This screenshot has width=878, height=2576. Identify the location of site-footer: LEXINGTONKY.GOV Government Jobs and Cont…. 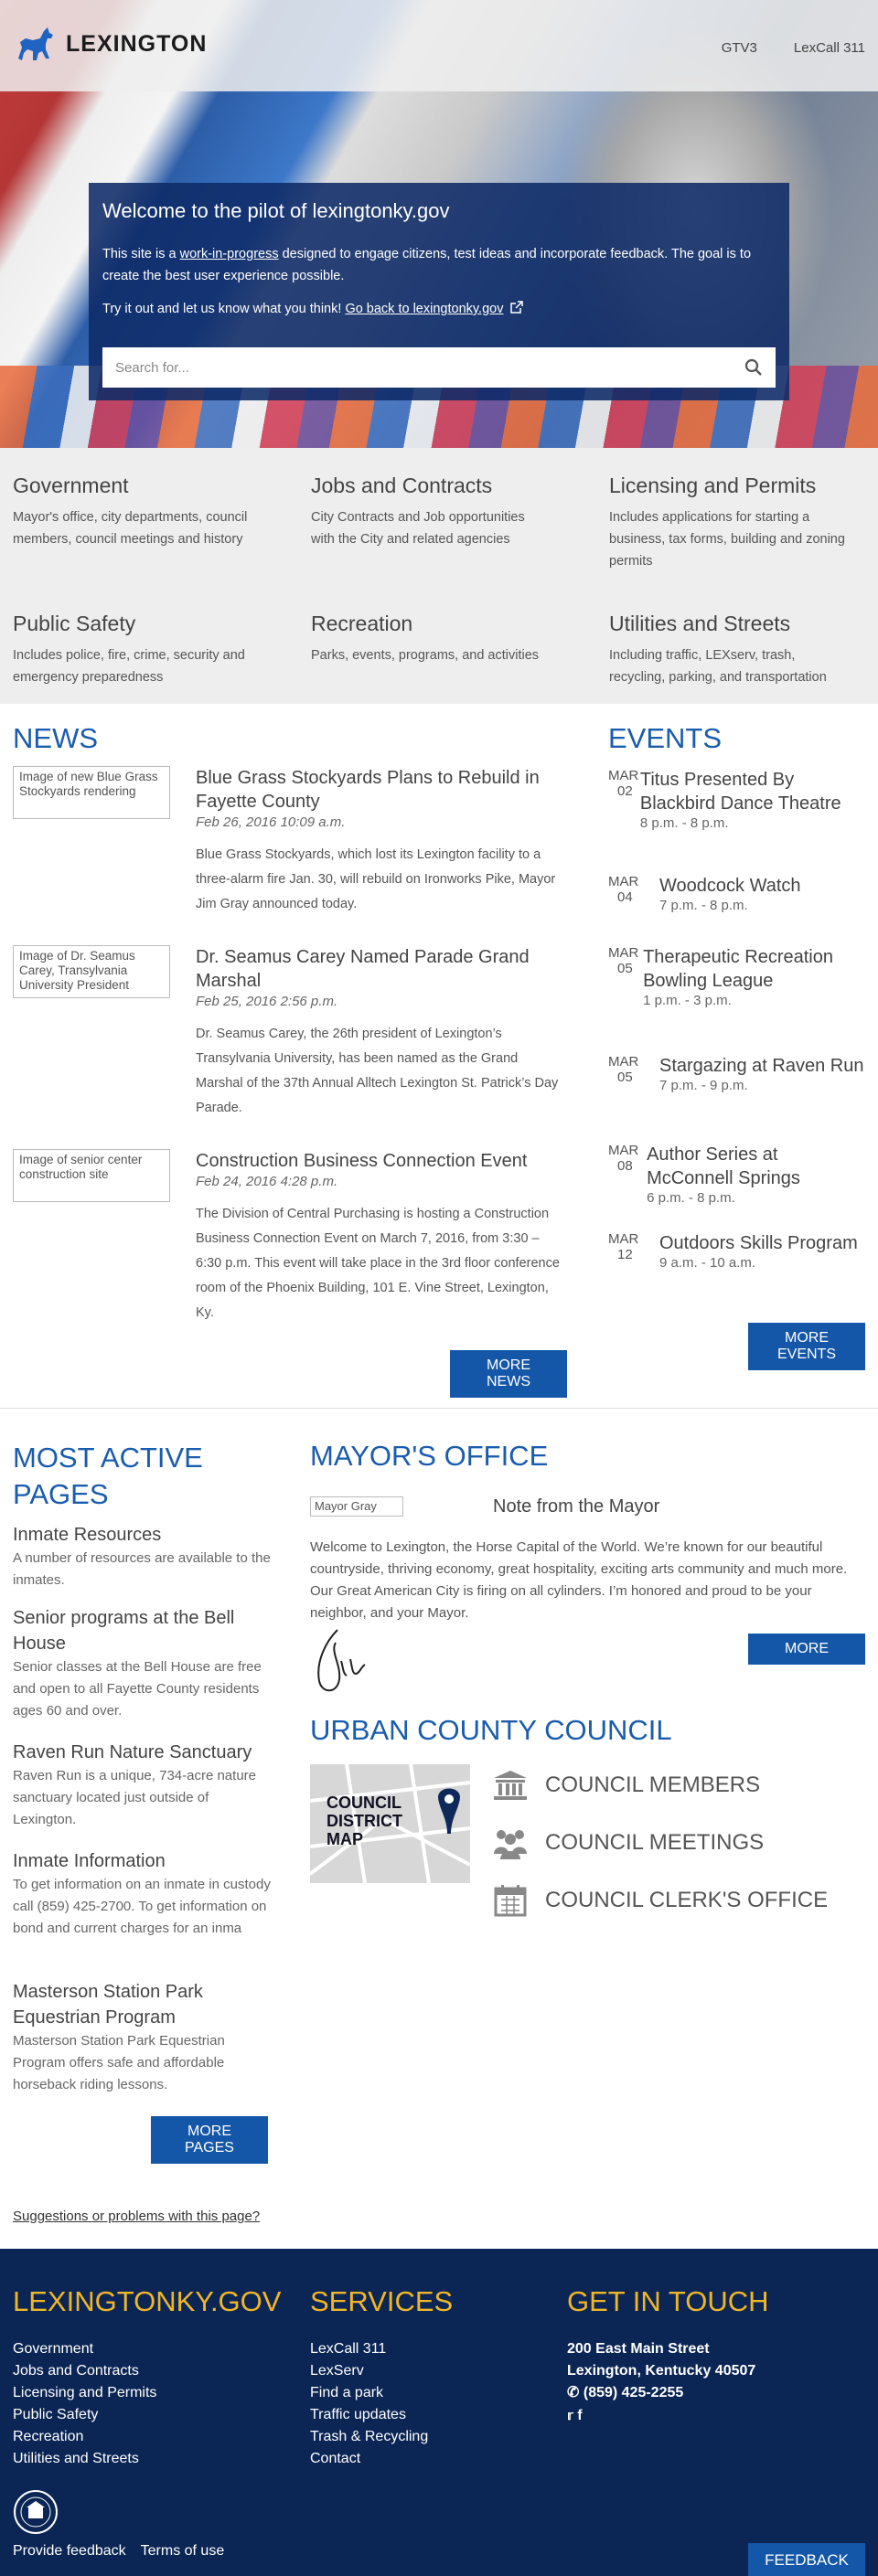
(439, 2412).